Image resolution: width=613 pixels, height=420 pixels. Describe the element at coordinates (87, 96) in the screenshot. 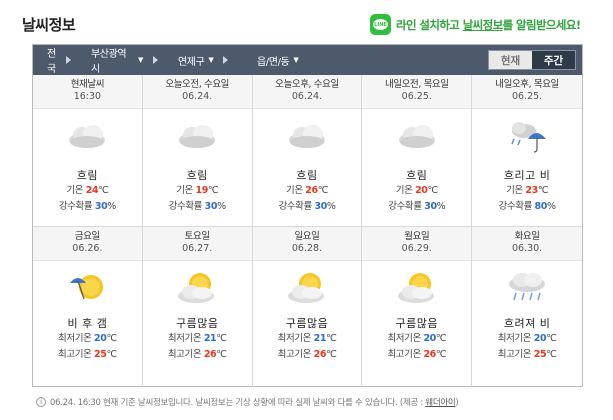

I see `period-date: 16:30` at that location.